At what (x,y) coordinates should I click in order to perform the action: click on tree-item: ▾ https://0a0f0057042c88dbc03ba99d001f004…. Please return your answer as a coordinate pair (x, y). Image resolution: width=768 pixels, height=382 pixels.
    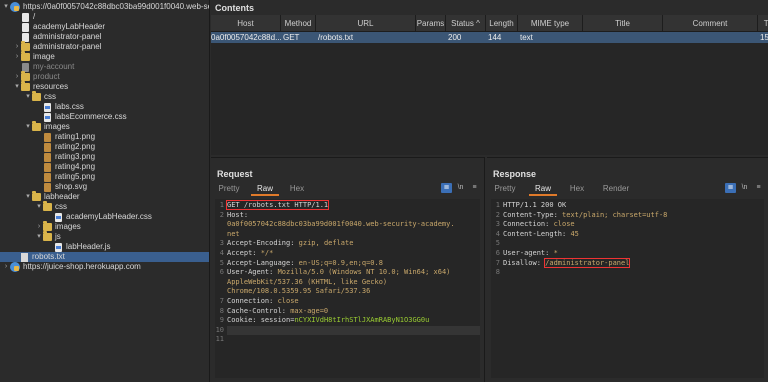
    Looking at the image, I should click on (105, 7).